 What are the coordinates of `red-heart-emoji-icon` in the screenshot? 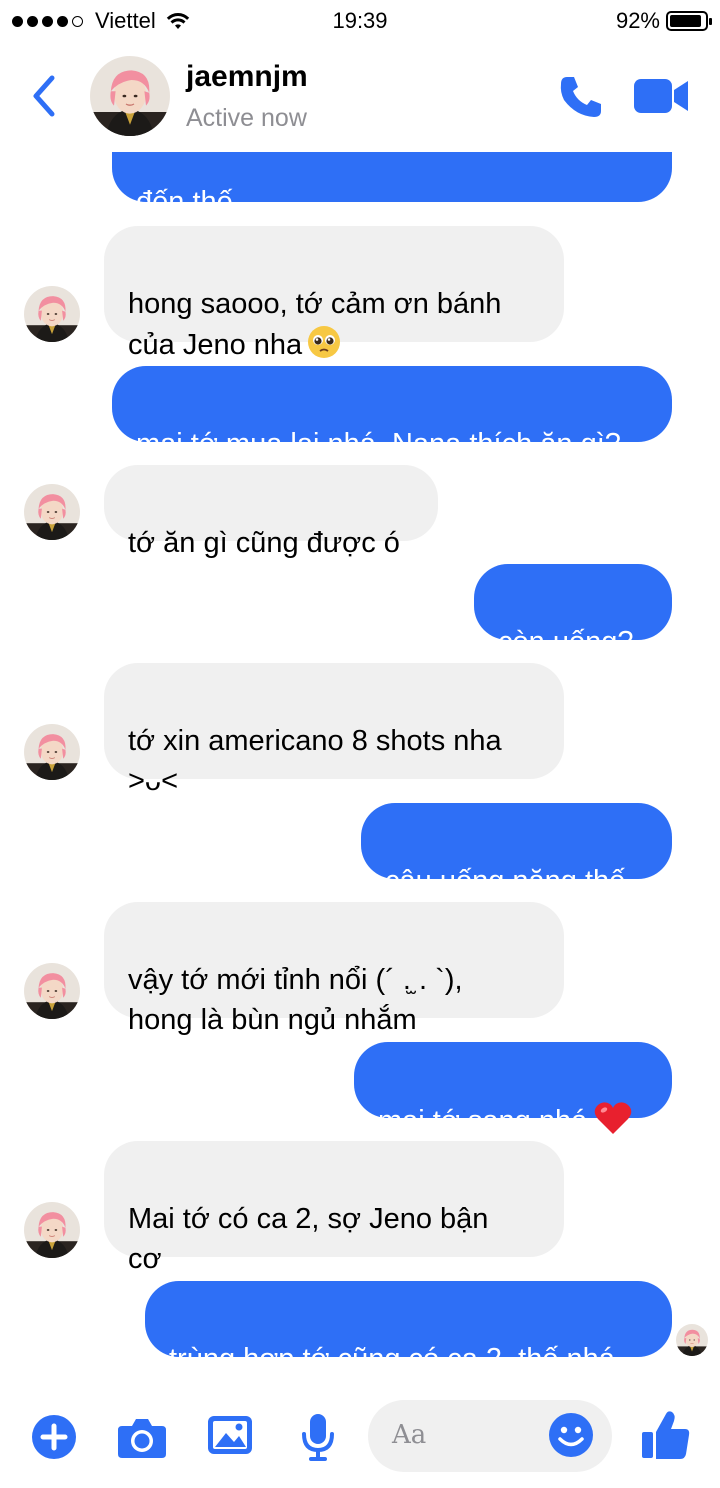 It's located at (613, 1118).